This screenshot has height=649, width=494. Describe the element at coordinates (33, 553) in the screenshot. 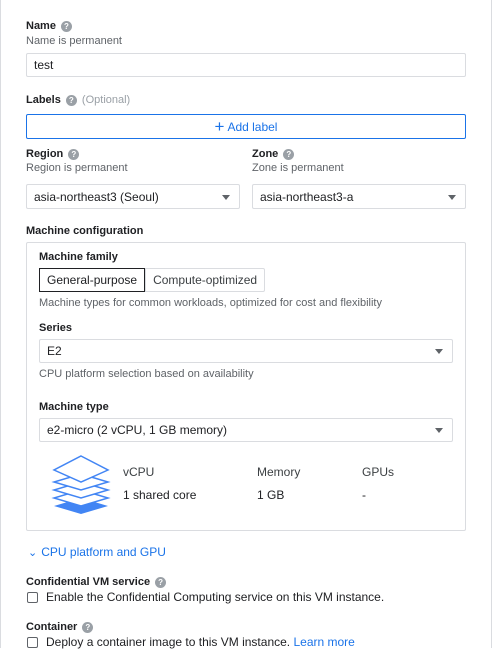

I see `chevron-down-icon: ⌄` at that location.